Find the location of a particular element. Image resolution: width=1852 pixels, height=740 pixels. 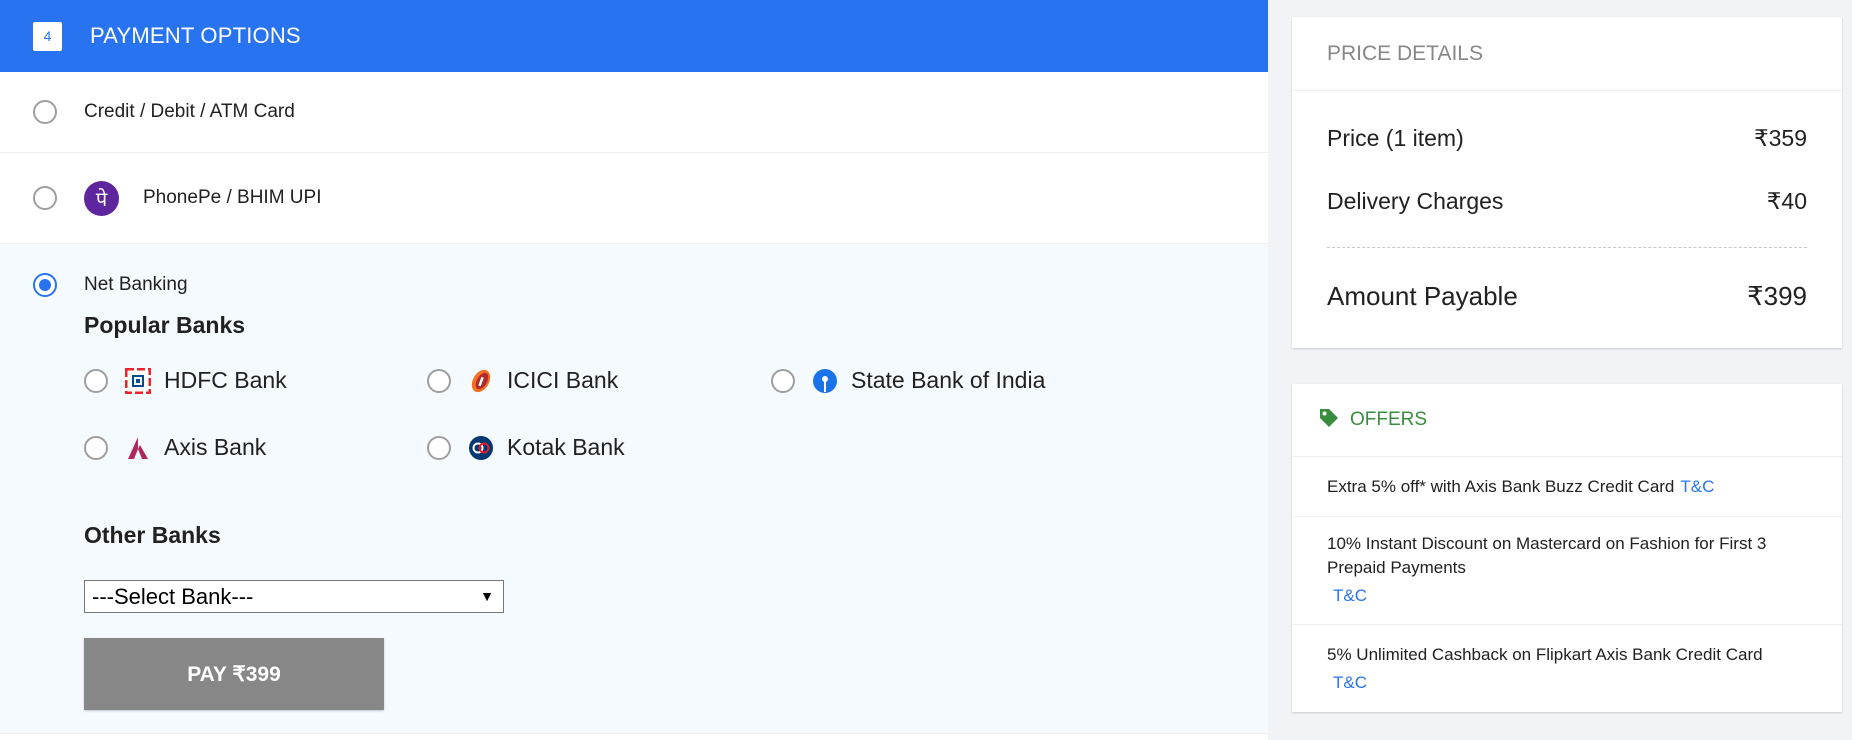

hdfc-radio is located at coordinates (96, 380).